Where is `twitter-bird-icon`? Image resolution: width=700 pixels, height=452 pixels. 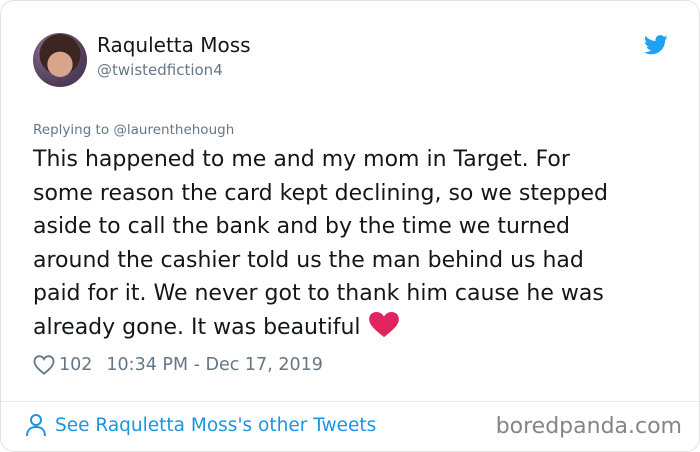 twitter-bird-icon is located at coordinates (656, 45).